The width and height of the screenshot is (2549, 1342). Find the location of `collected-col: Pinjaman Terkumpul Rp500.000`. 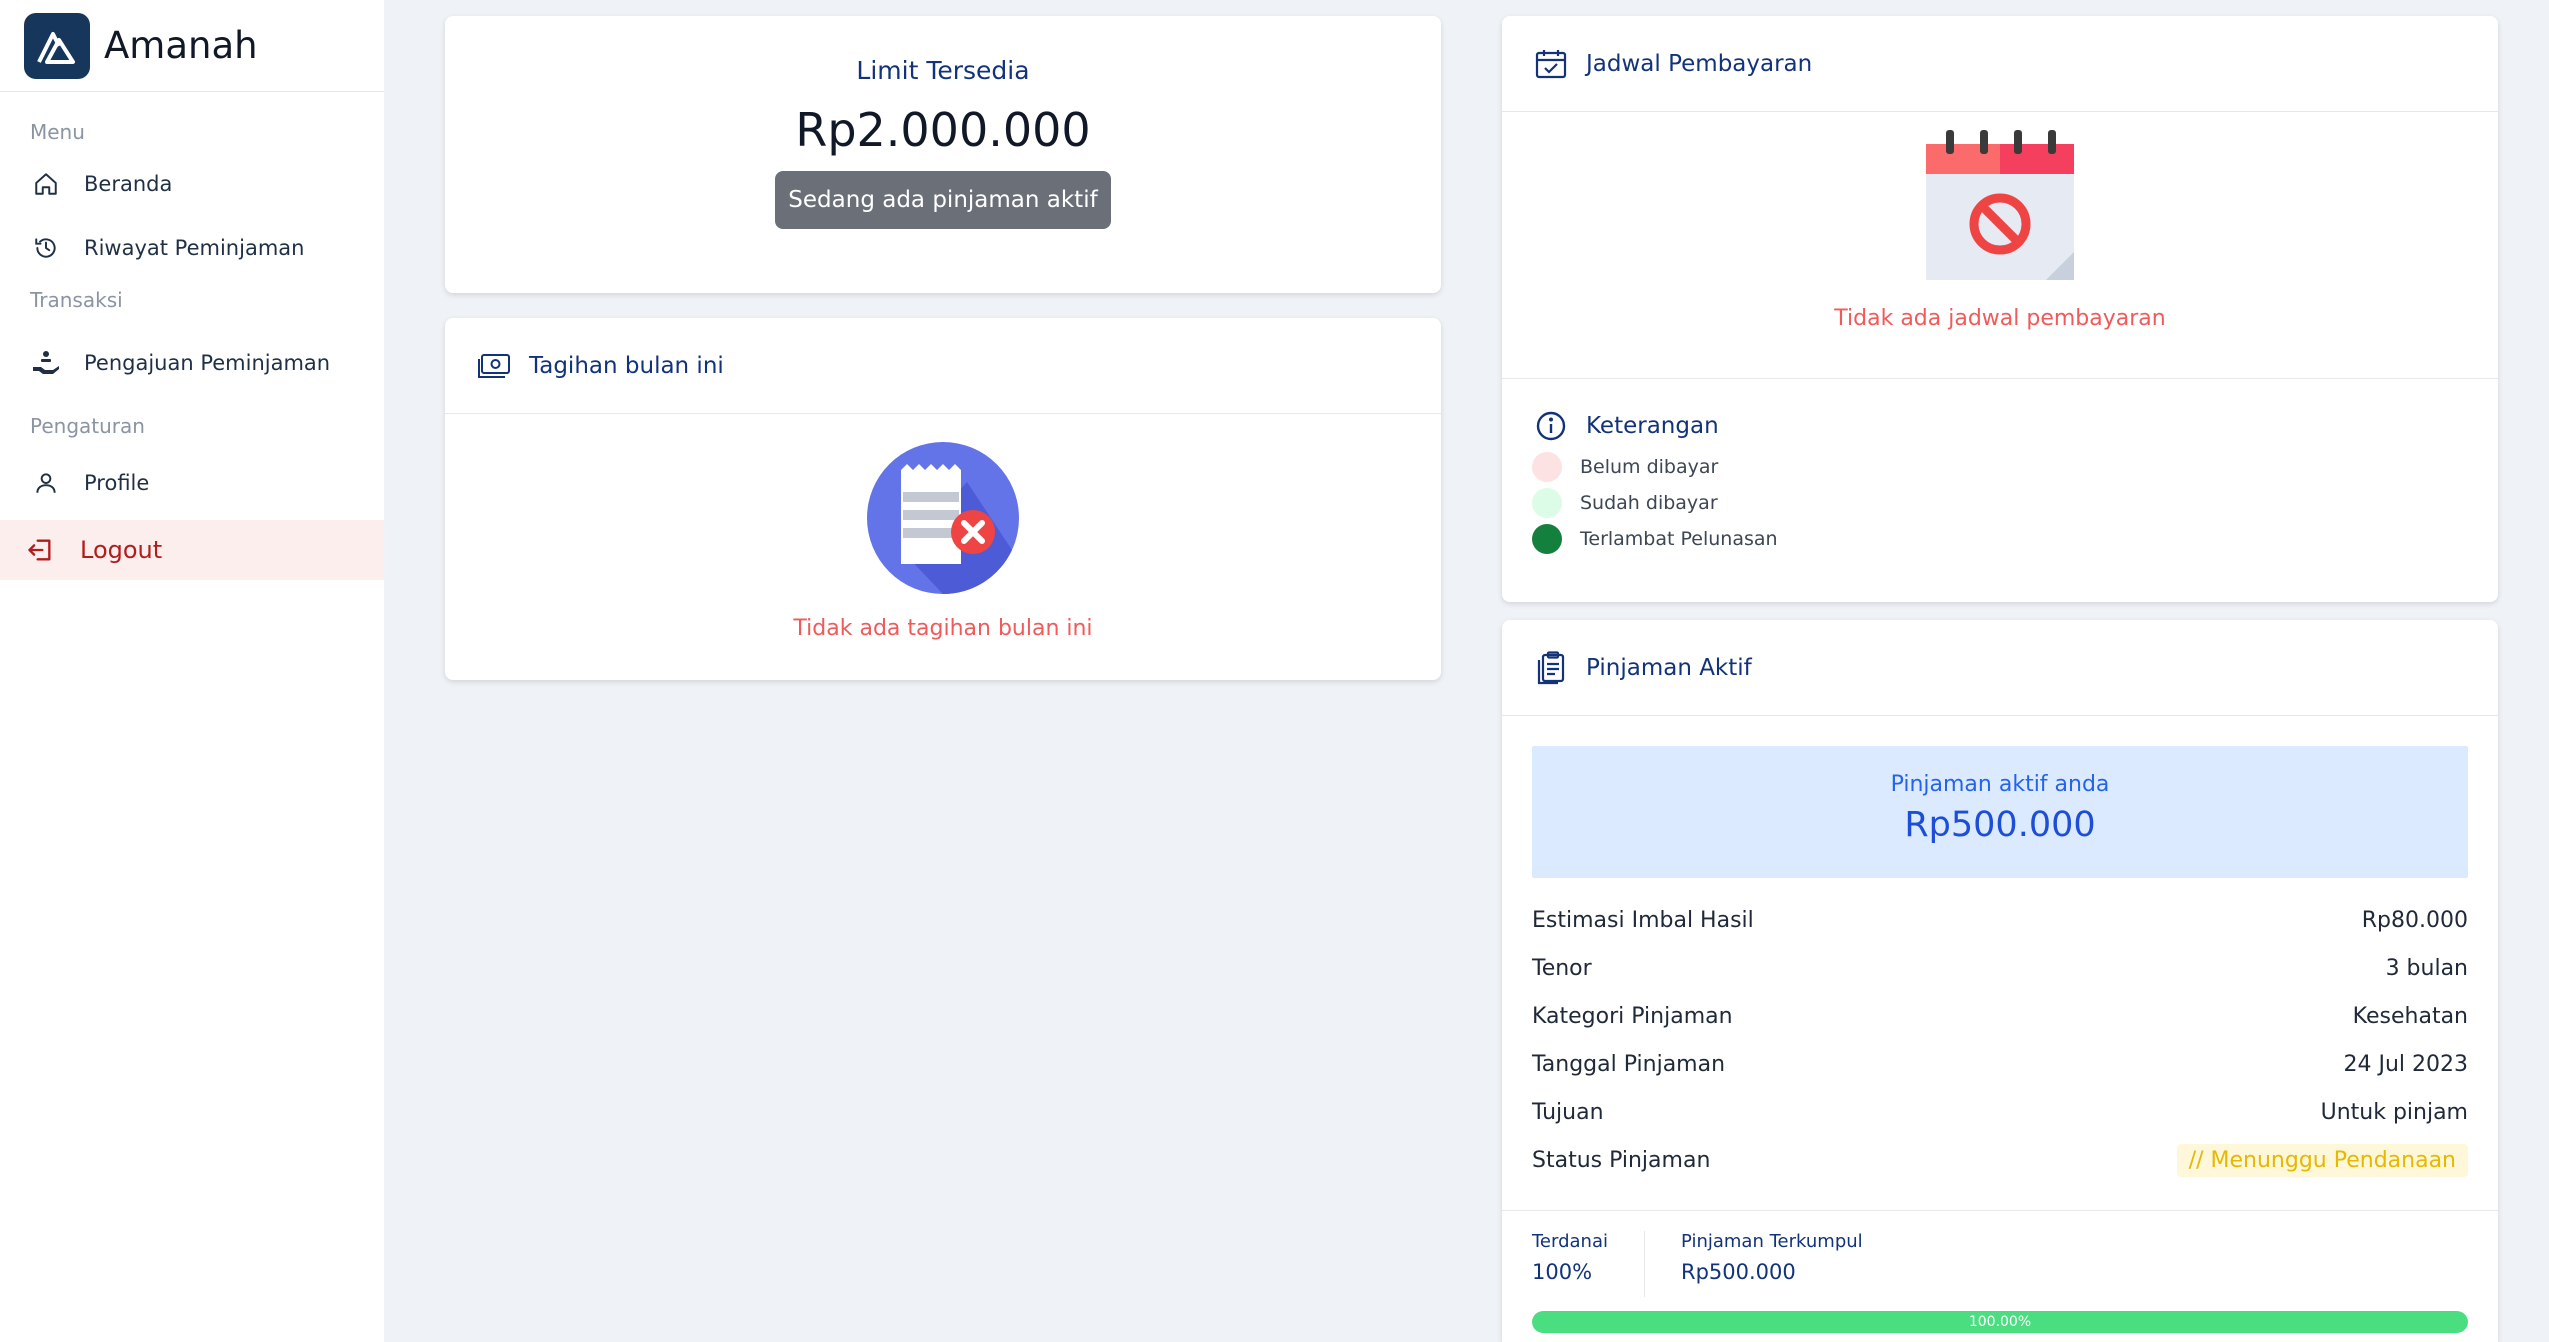

collected-col: Pinjaman Terkumpul Rp500.000 is located at coordinates (1772, 1264).